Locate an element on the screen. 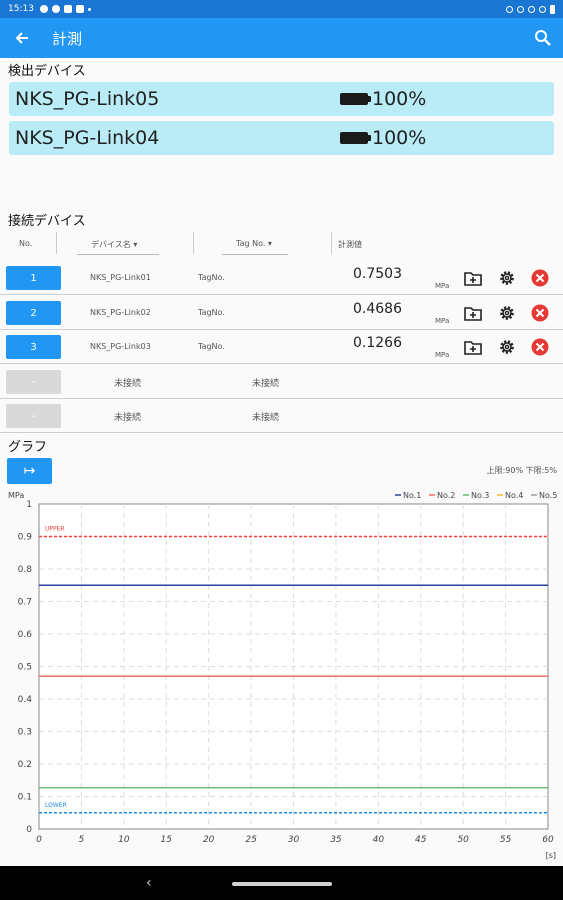  back-button is located at coordinates (22, 38).